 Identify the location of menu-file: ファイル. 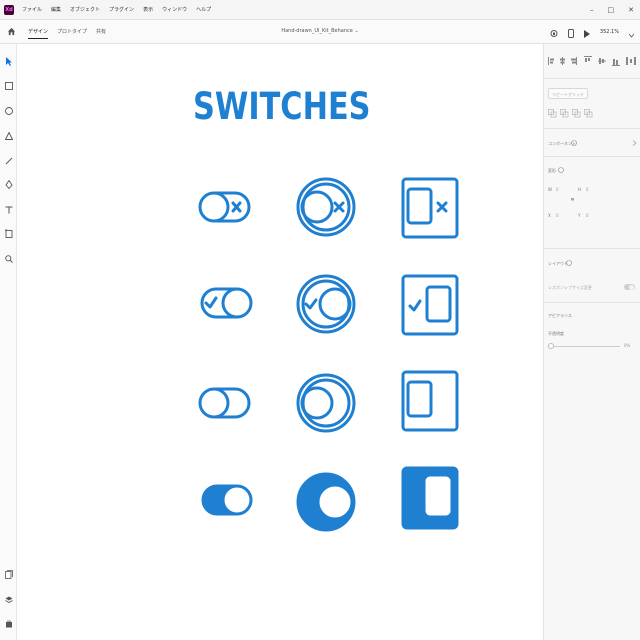
(32, 9).